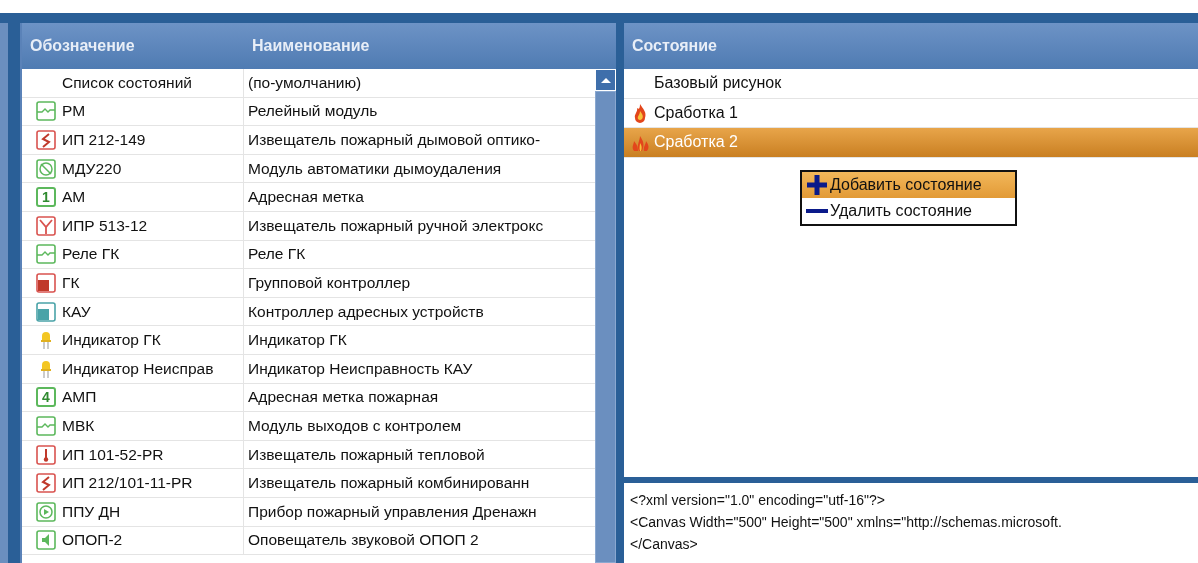 The width and height of the screenshot is (1198, 563). What do you see at coordinates (92, 168) in the screenshot?
I see `table-cell: МДУ220` at bounding box center [92, 168].